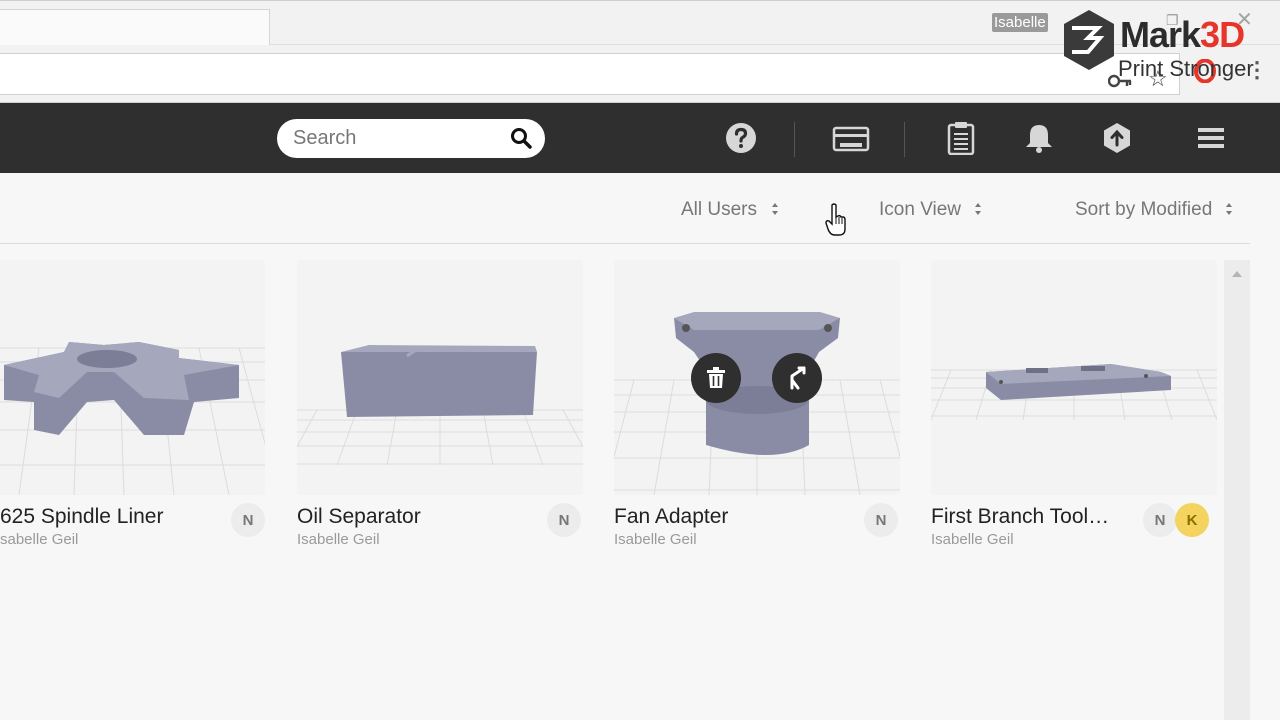  What do you see at coordinates (726, 517) in the screenshot?
I see `part-title: Fan Adapter` at bounding box center [726, 517].